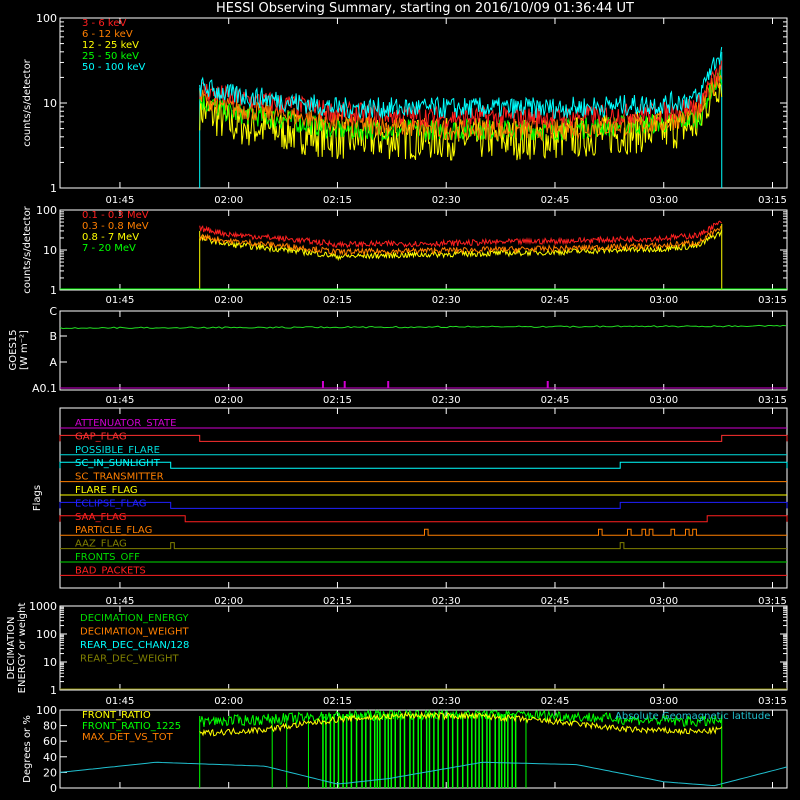 The image size is (800, 800). Describe the element at coordinates (423, 327) in the screenshot. I see `goes-line` at that location.